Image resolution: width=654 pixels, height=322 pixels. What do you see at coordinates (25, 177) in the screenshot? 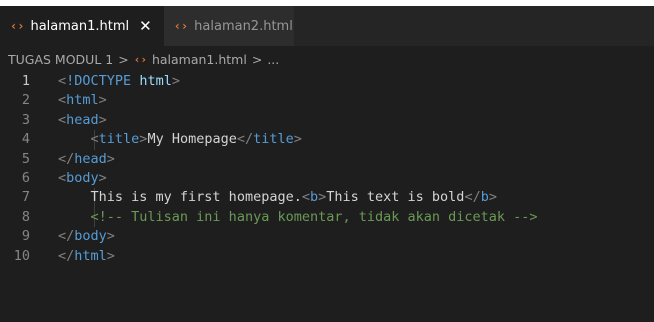
I see `line-number: 6` at bounding box center [25, 177].